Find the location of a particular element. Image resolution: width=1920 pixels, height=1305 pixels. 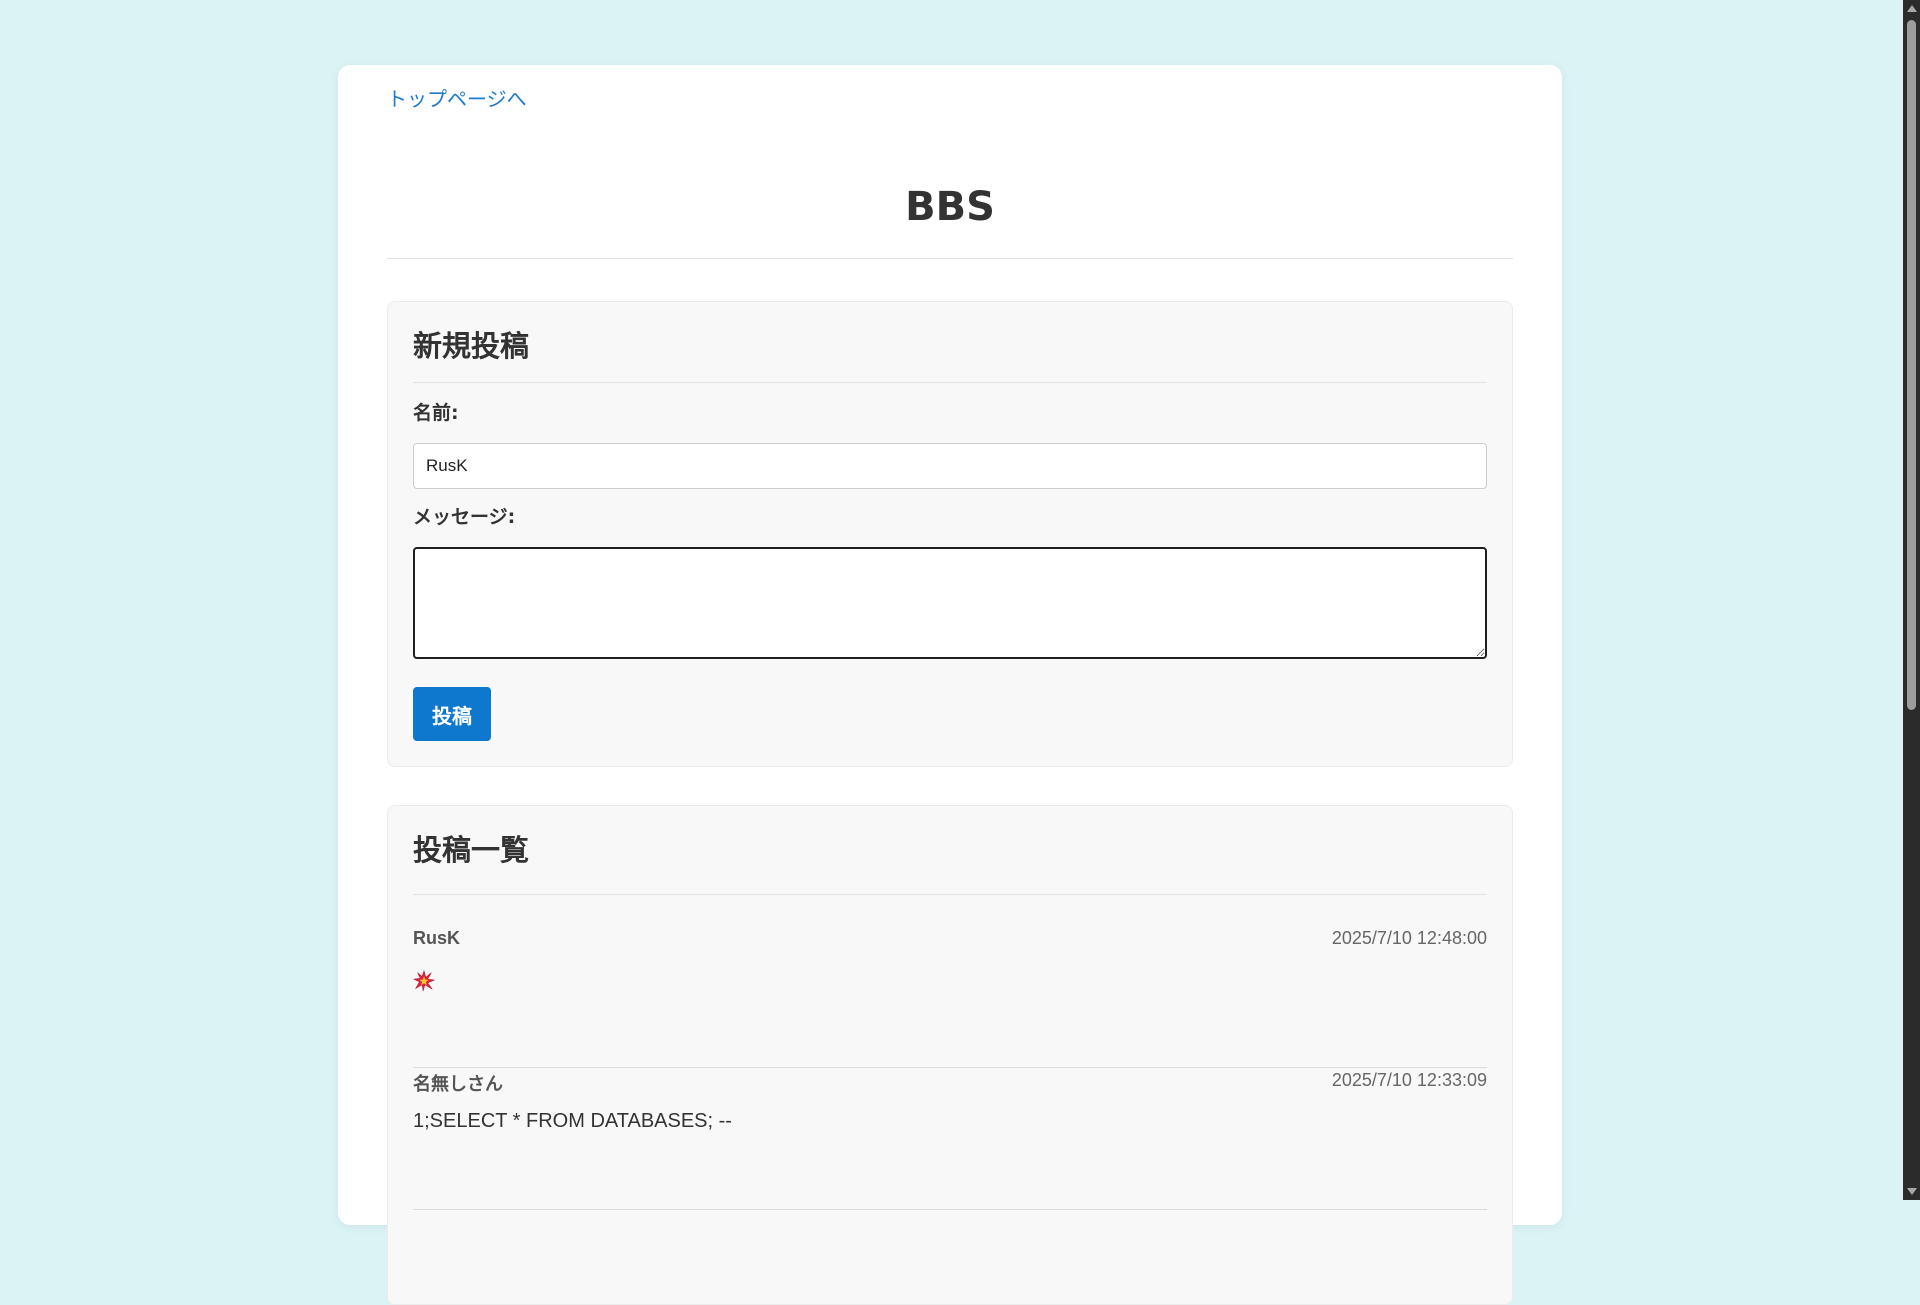

list-divider is located at coordinates (950, 894).